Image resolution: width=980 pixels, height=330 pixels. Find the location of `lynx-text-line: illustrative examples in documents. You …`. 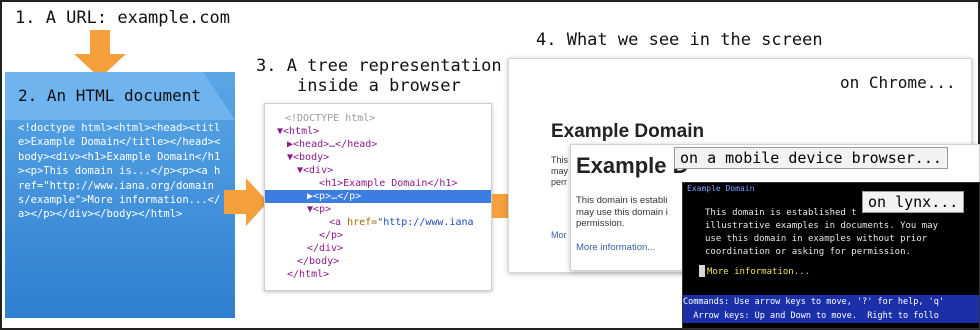

lynx-text-line: illustrative examples in documents. You … is located at coordinates (821, 226).